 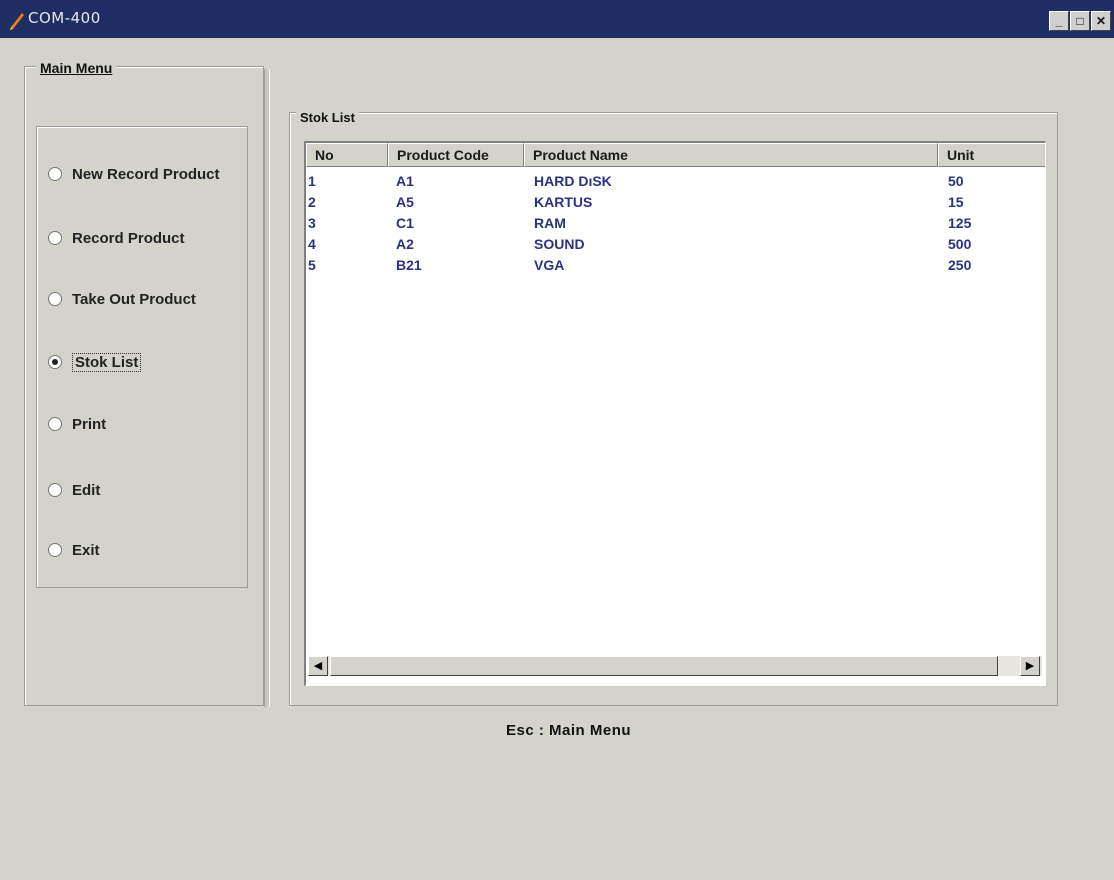 What do you see at coordinates (405, 223) in the screenshot?
I see `cell-code: C1` at bounding box center [405, 223].